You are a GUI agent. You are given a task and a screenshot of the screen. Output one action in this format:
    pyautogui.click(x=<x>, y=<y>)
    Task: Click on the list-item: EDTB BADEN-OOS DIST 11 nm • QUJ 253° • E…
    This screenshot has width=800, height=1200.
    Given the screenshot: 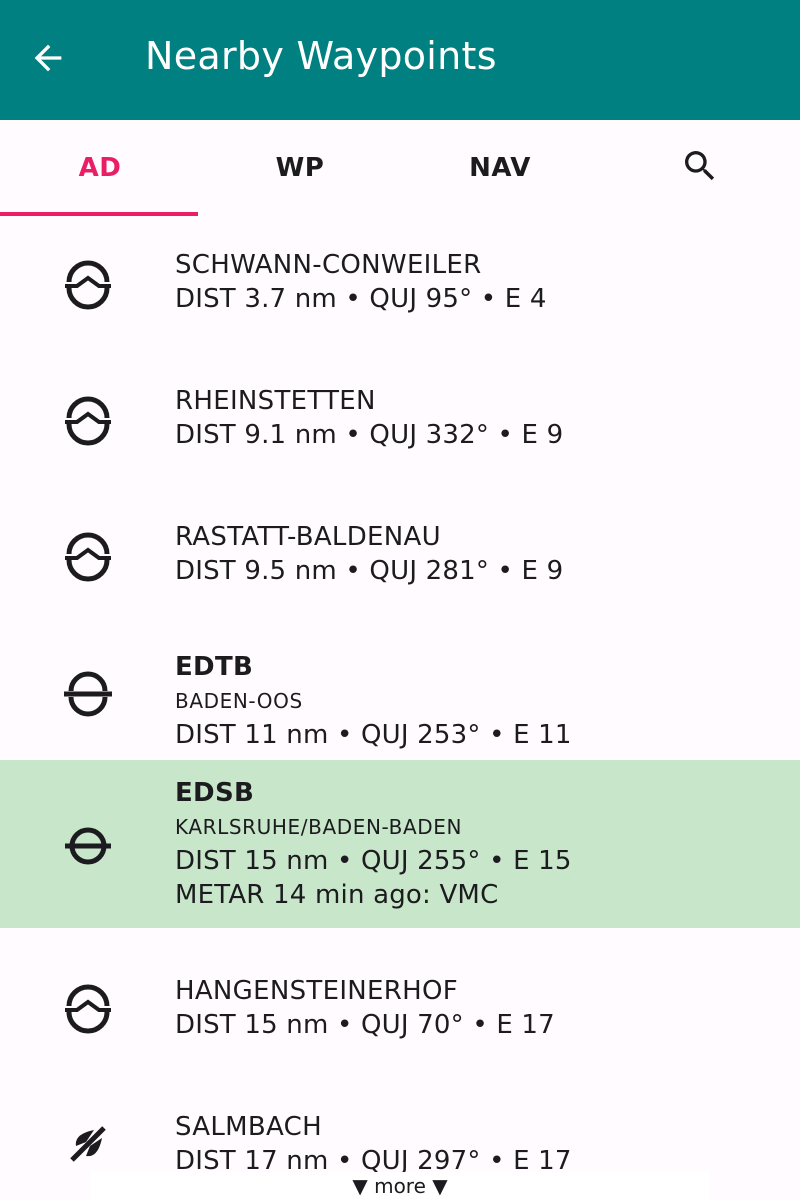 What is the action you would take?
    pyautogui.click(x=400, y=692)
    